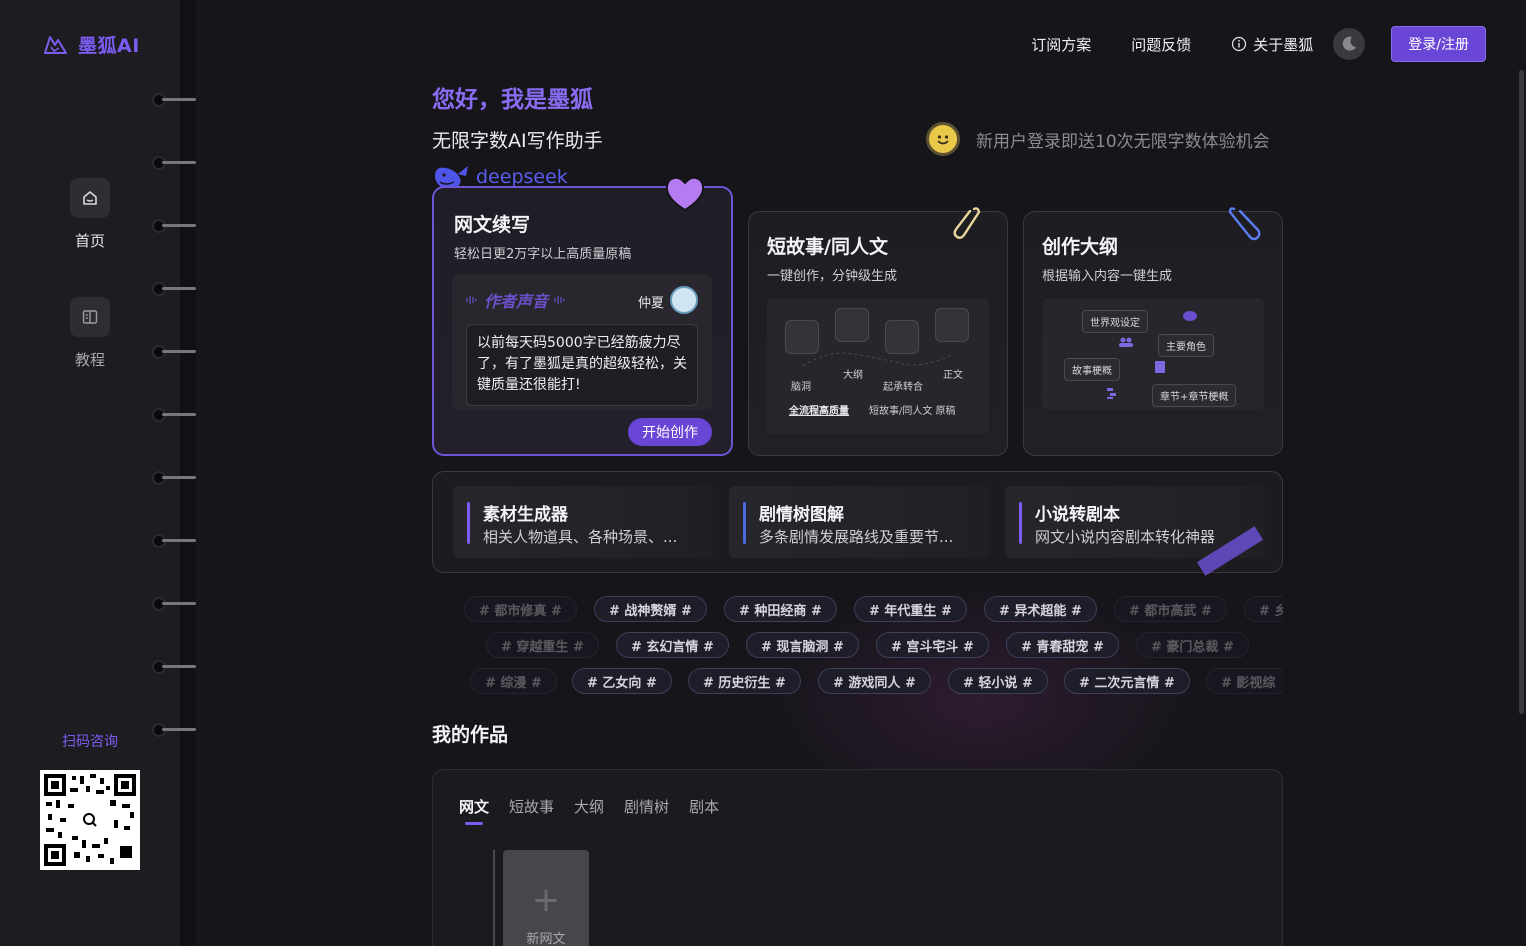 The height and width of the screenshot is (946, 1526). What do you see at coordinates (1161, 44) in the screenshot?
I see `feedback-link: 问题反馈` at bounding box center [1161, 44].